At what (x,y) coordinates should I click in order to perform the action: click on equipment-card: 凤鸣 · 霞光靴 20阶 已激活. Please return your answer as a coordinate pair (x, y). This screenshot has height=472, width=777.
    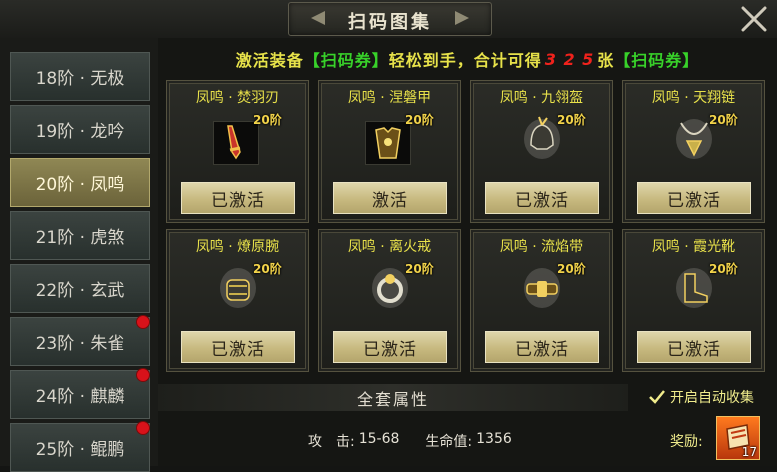
    Looking at the image, I should click on (693, 300).